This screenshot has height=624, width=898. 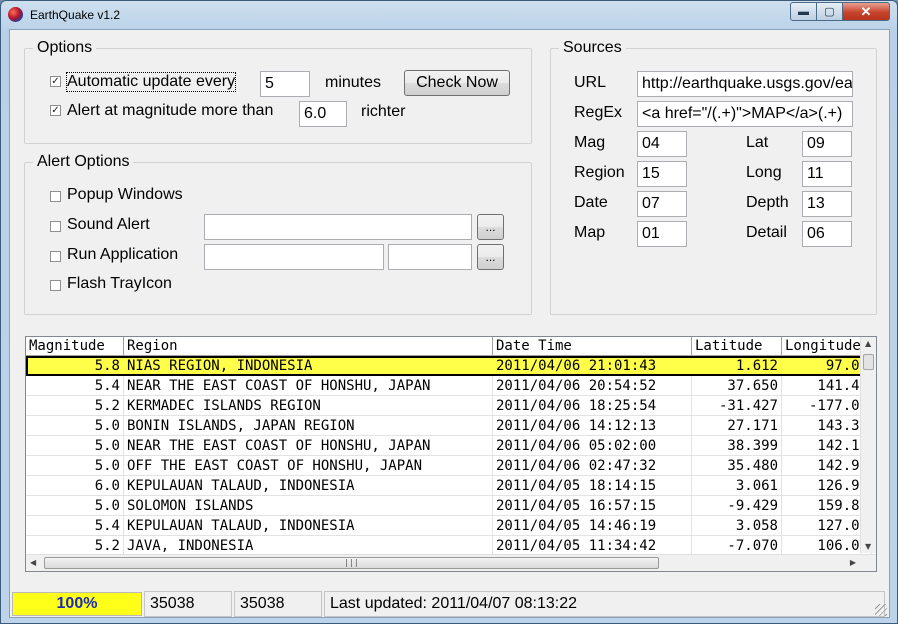 What do you see at coordinates (803, 11) in the screenshot?
I see `minimize-button: ▬` at bounding box center [803, 11].